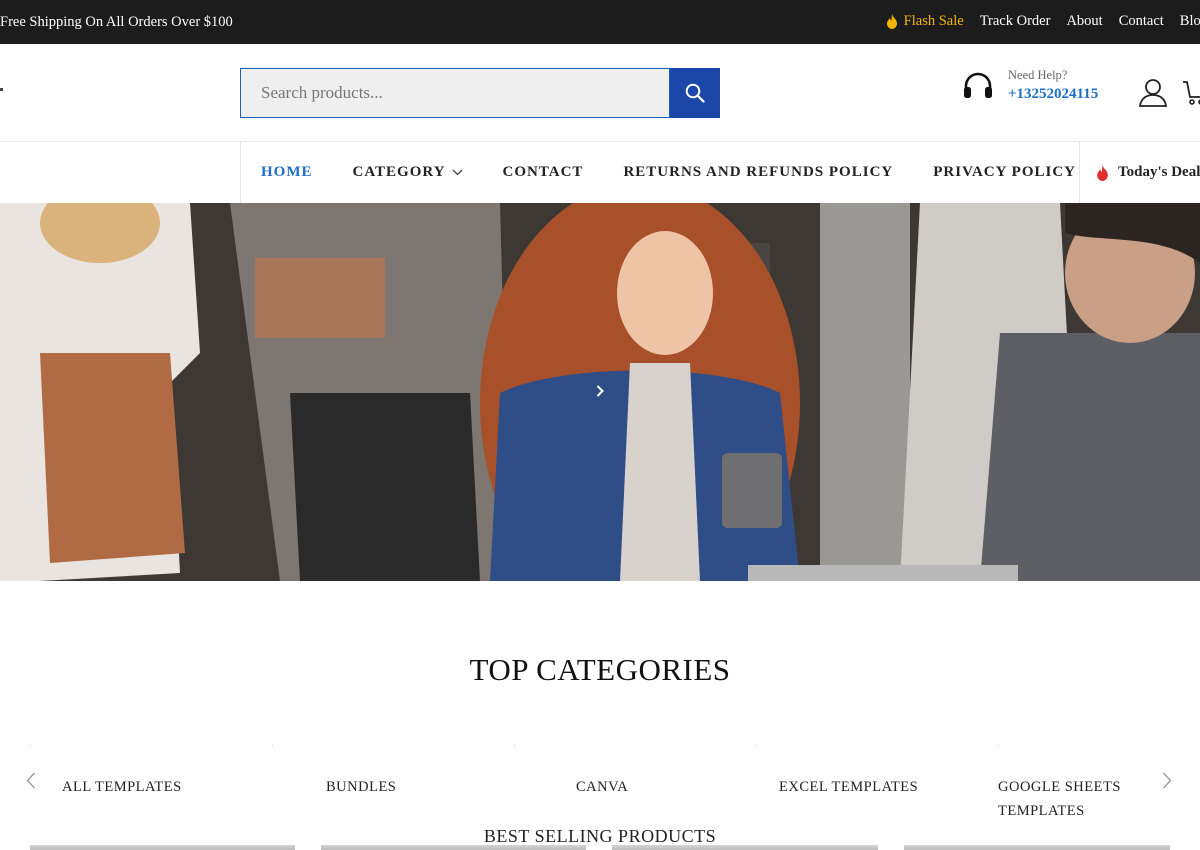 This screenshot has height=850, width=1200. Describe the element at coordinates (116, 22) in the screenshot. I see `shipping-notice: Free Shipping On All Orders Over $100` at that location.